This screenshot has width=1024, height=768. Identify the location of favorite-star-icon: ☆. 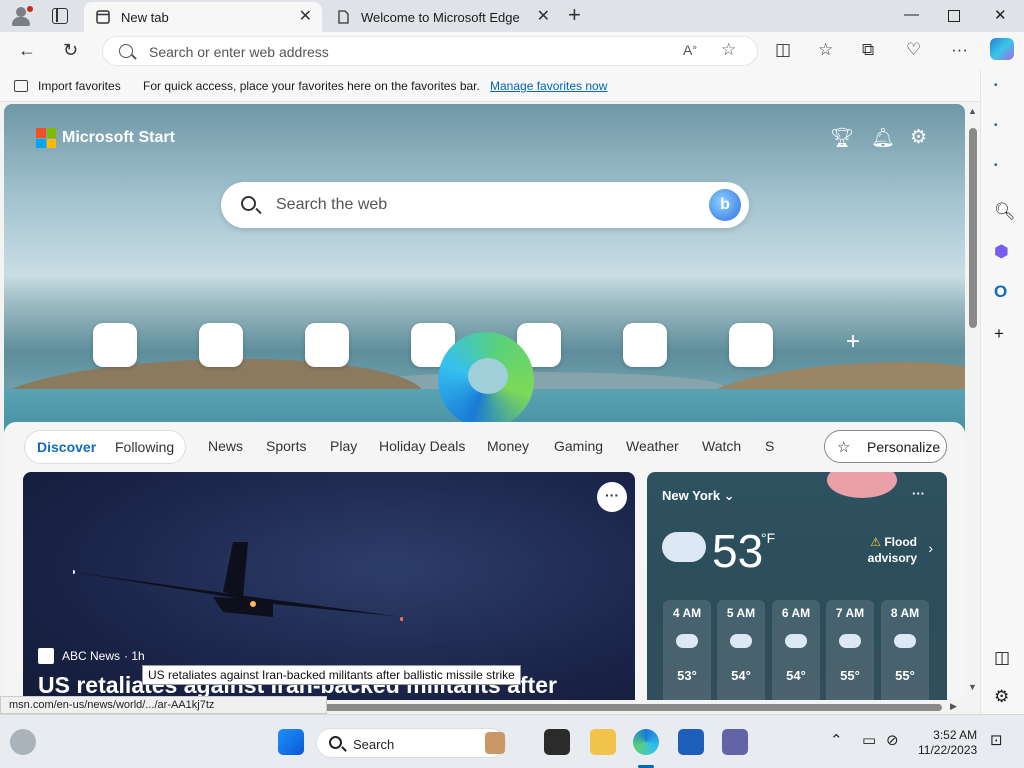
(728, 50).